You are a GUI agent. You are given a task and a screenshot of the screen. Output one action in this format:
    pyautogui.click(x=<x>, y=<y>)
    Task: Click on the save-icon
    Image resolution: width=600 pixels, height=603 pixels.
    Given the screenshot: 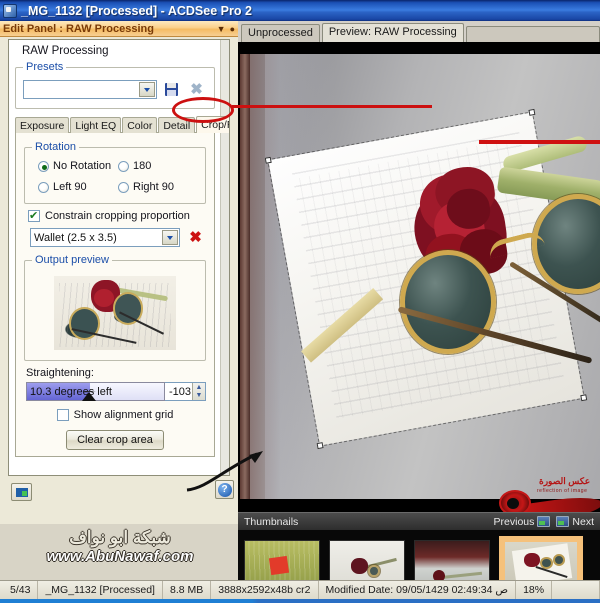 What is the action you would take?
    pyautogui.click(x=171, y=89)
    